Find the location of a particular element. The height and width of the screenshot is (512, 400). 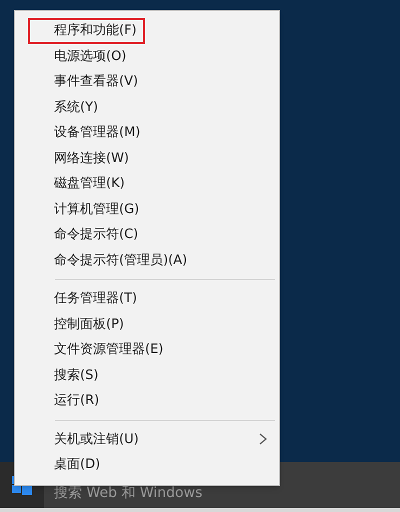

search-placeholder: 搜索 Web 和 Windows is located at coordinates (128, 493).